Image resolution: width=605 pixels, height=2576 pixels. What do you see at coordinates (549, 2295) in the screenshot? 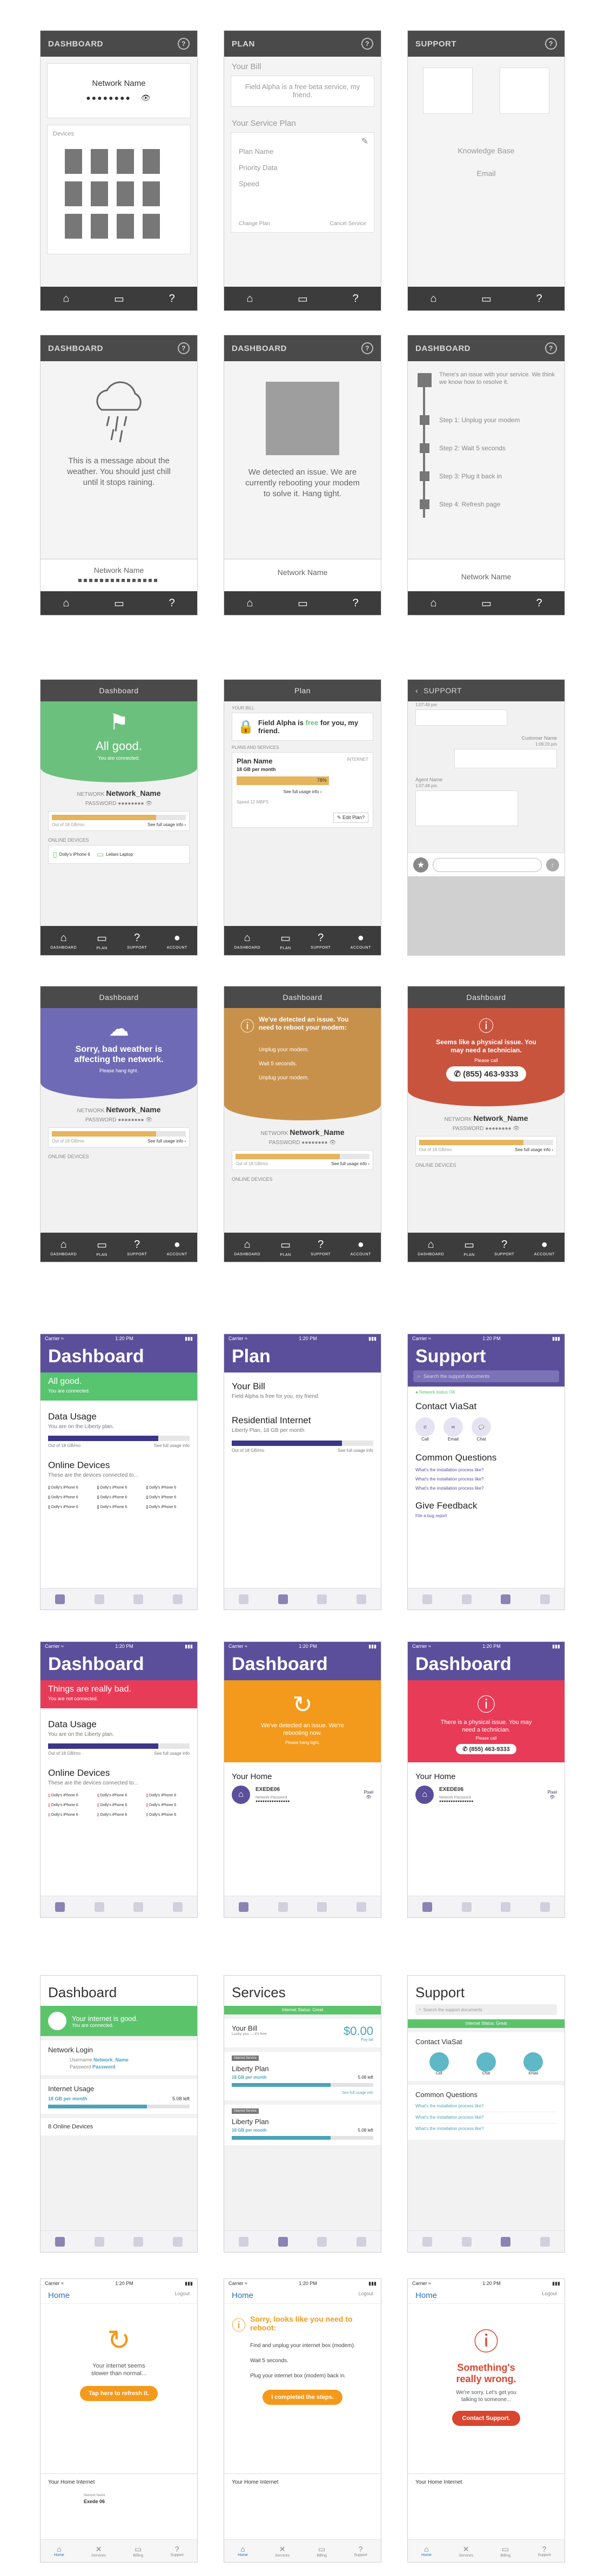
I see `logout-link: Logout` at bounding box center [549, 2295].